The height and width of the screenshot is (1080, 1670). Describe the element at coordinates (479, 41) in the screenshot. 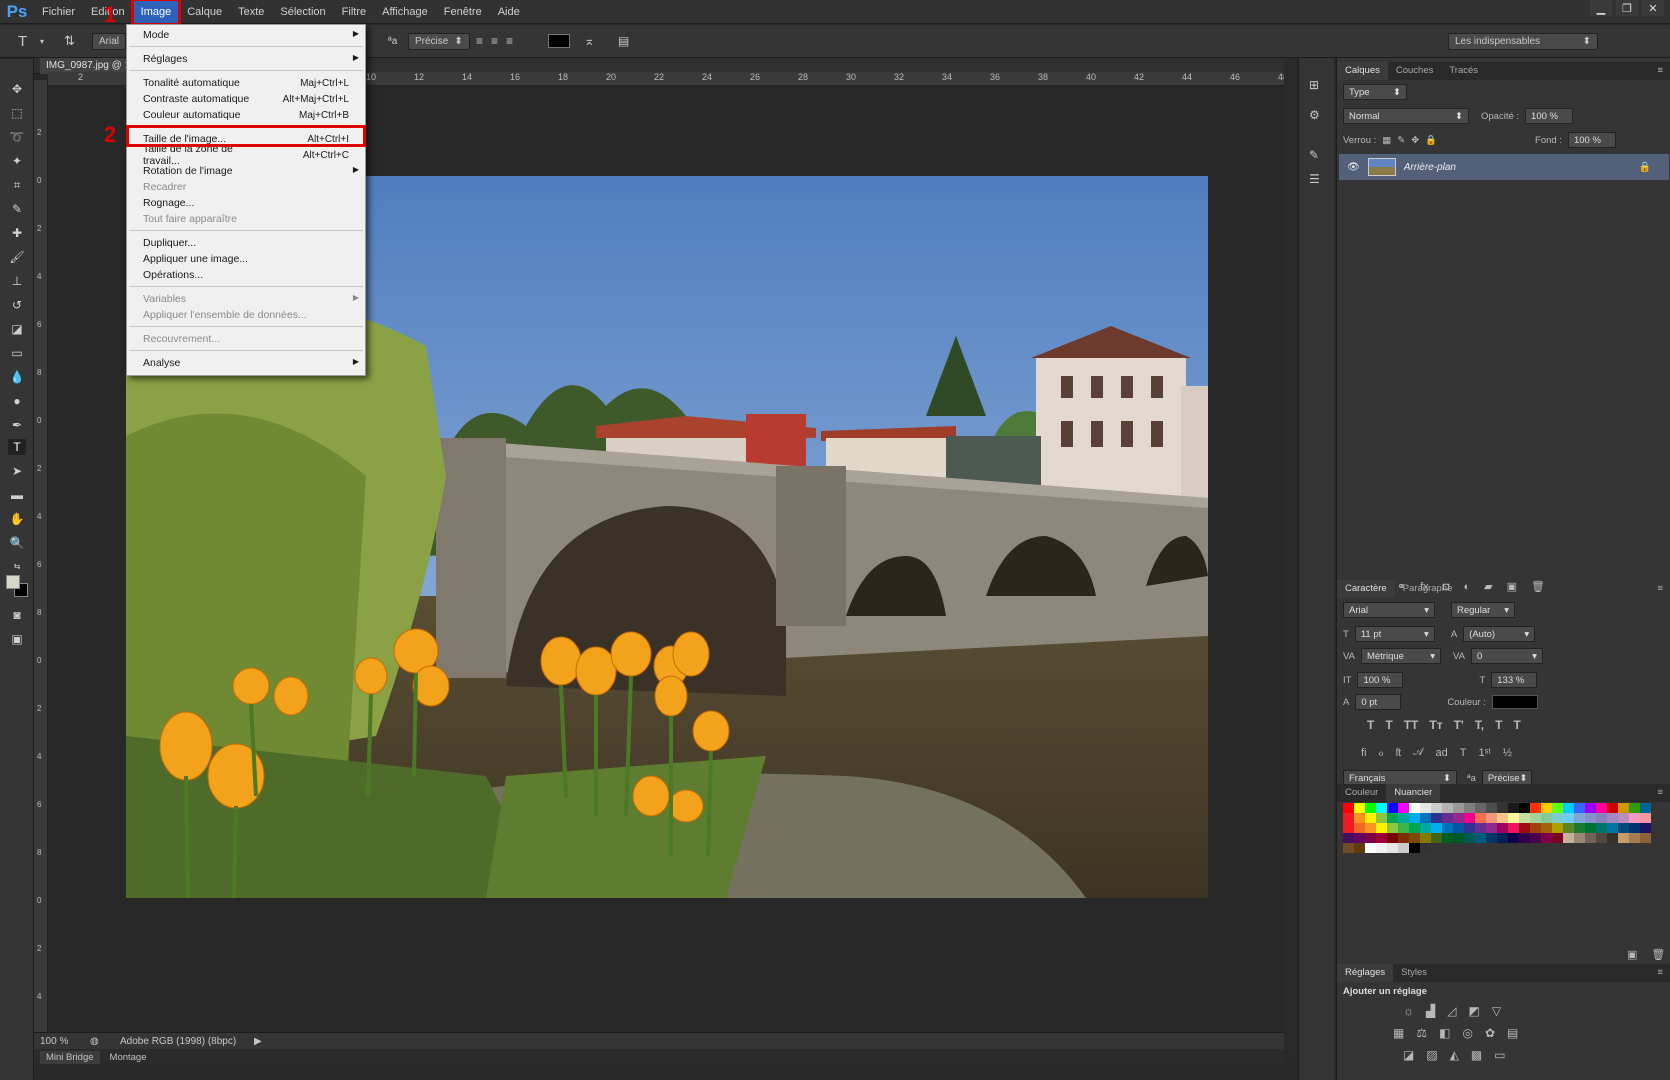

I see `align-left-icon: ≡` at that location.